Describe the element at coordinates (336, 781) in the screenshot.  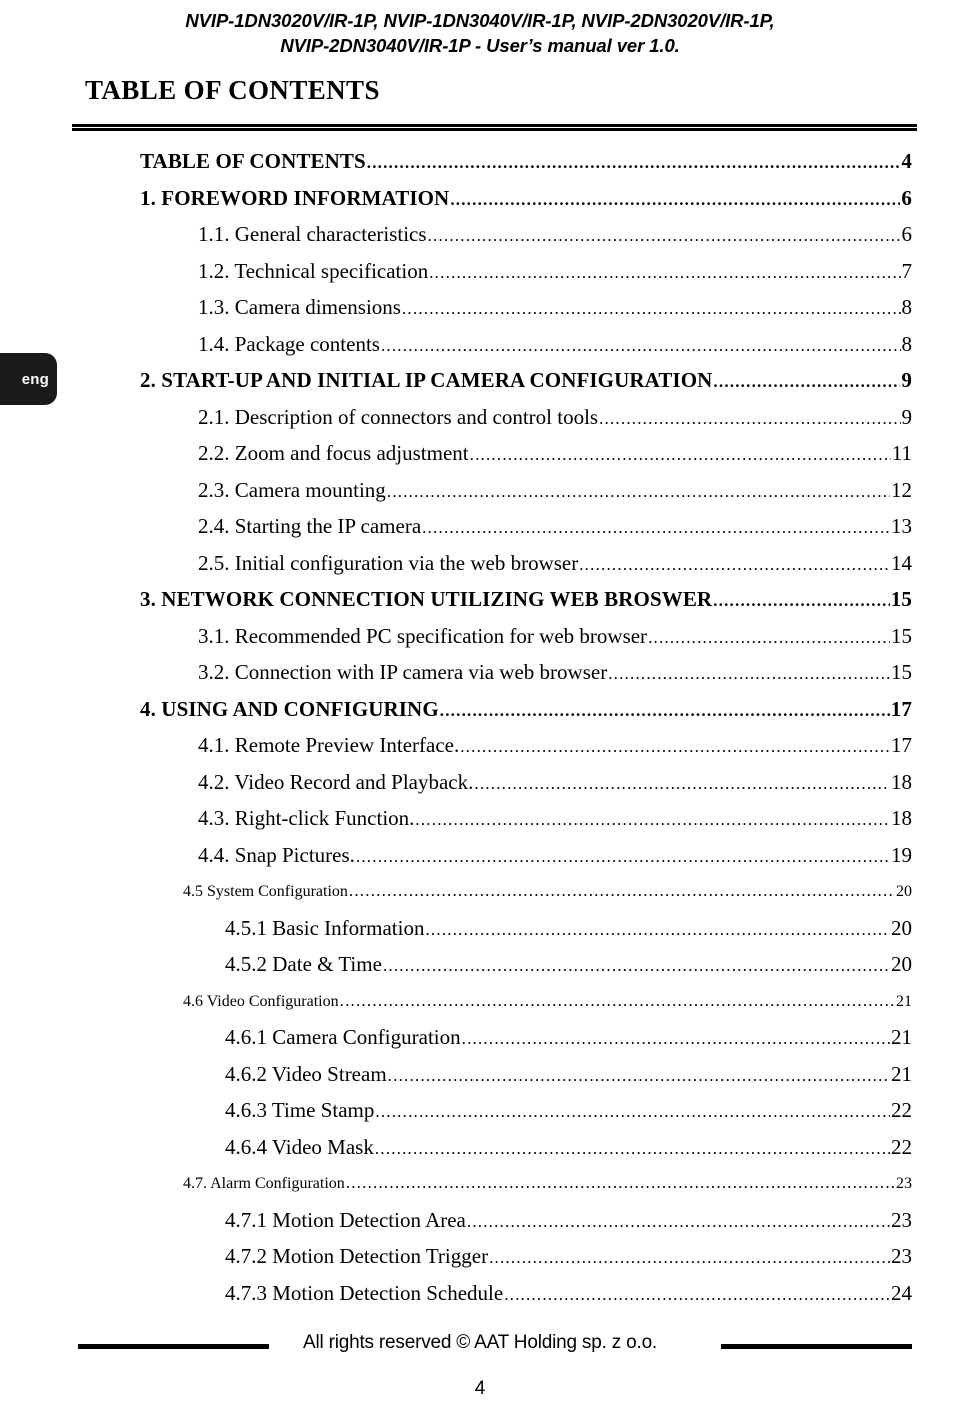
I see `toc-entry-label: 4.2. Video Record and Playback.` at that location.